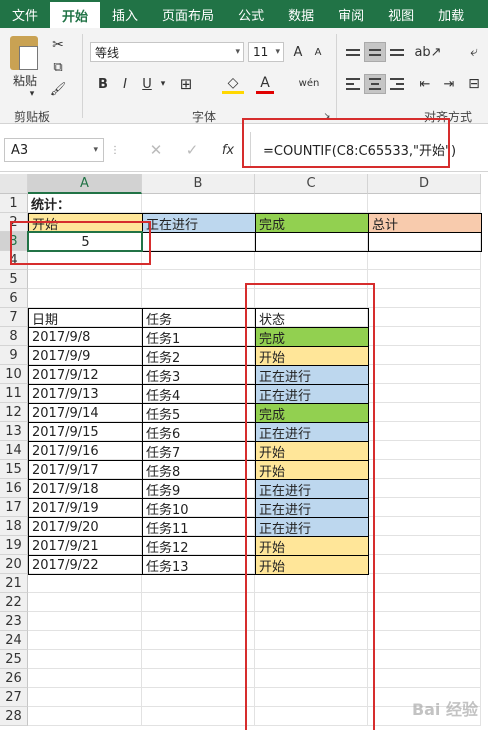 This screenshot has height=730, width=488. I want to click on tab-2: 插入, so click(125, 14).